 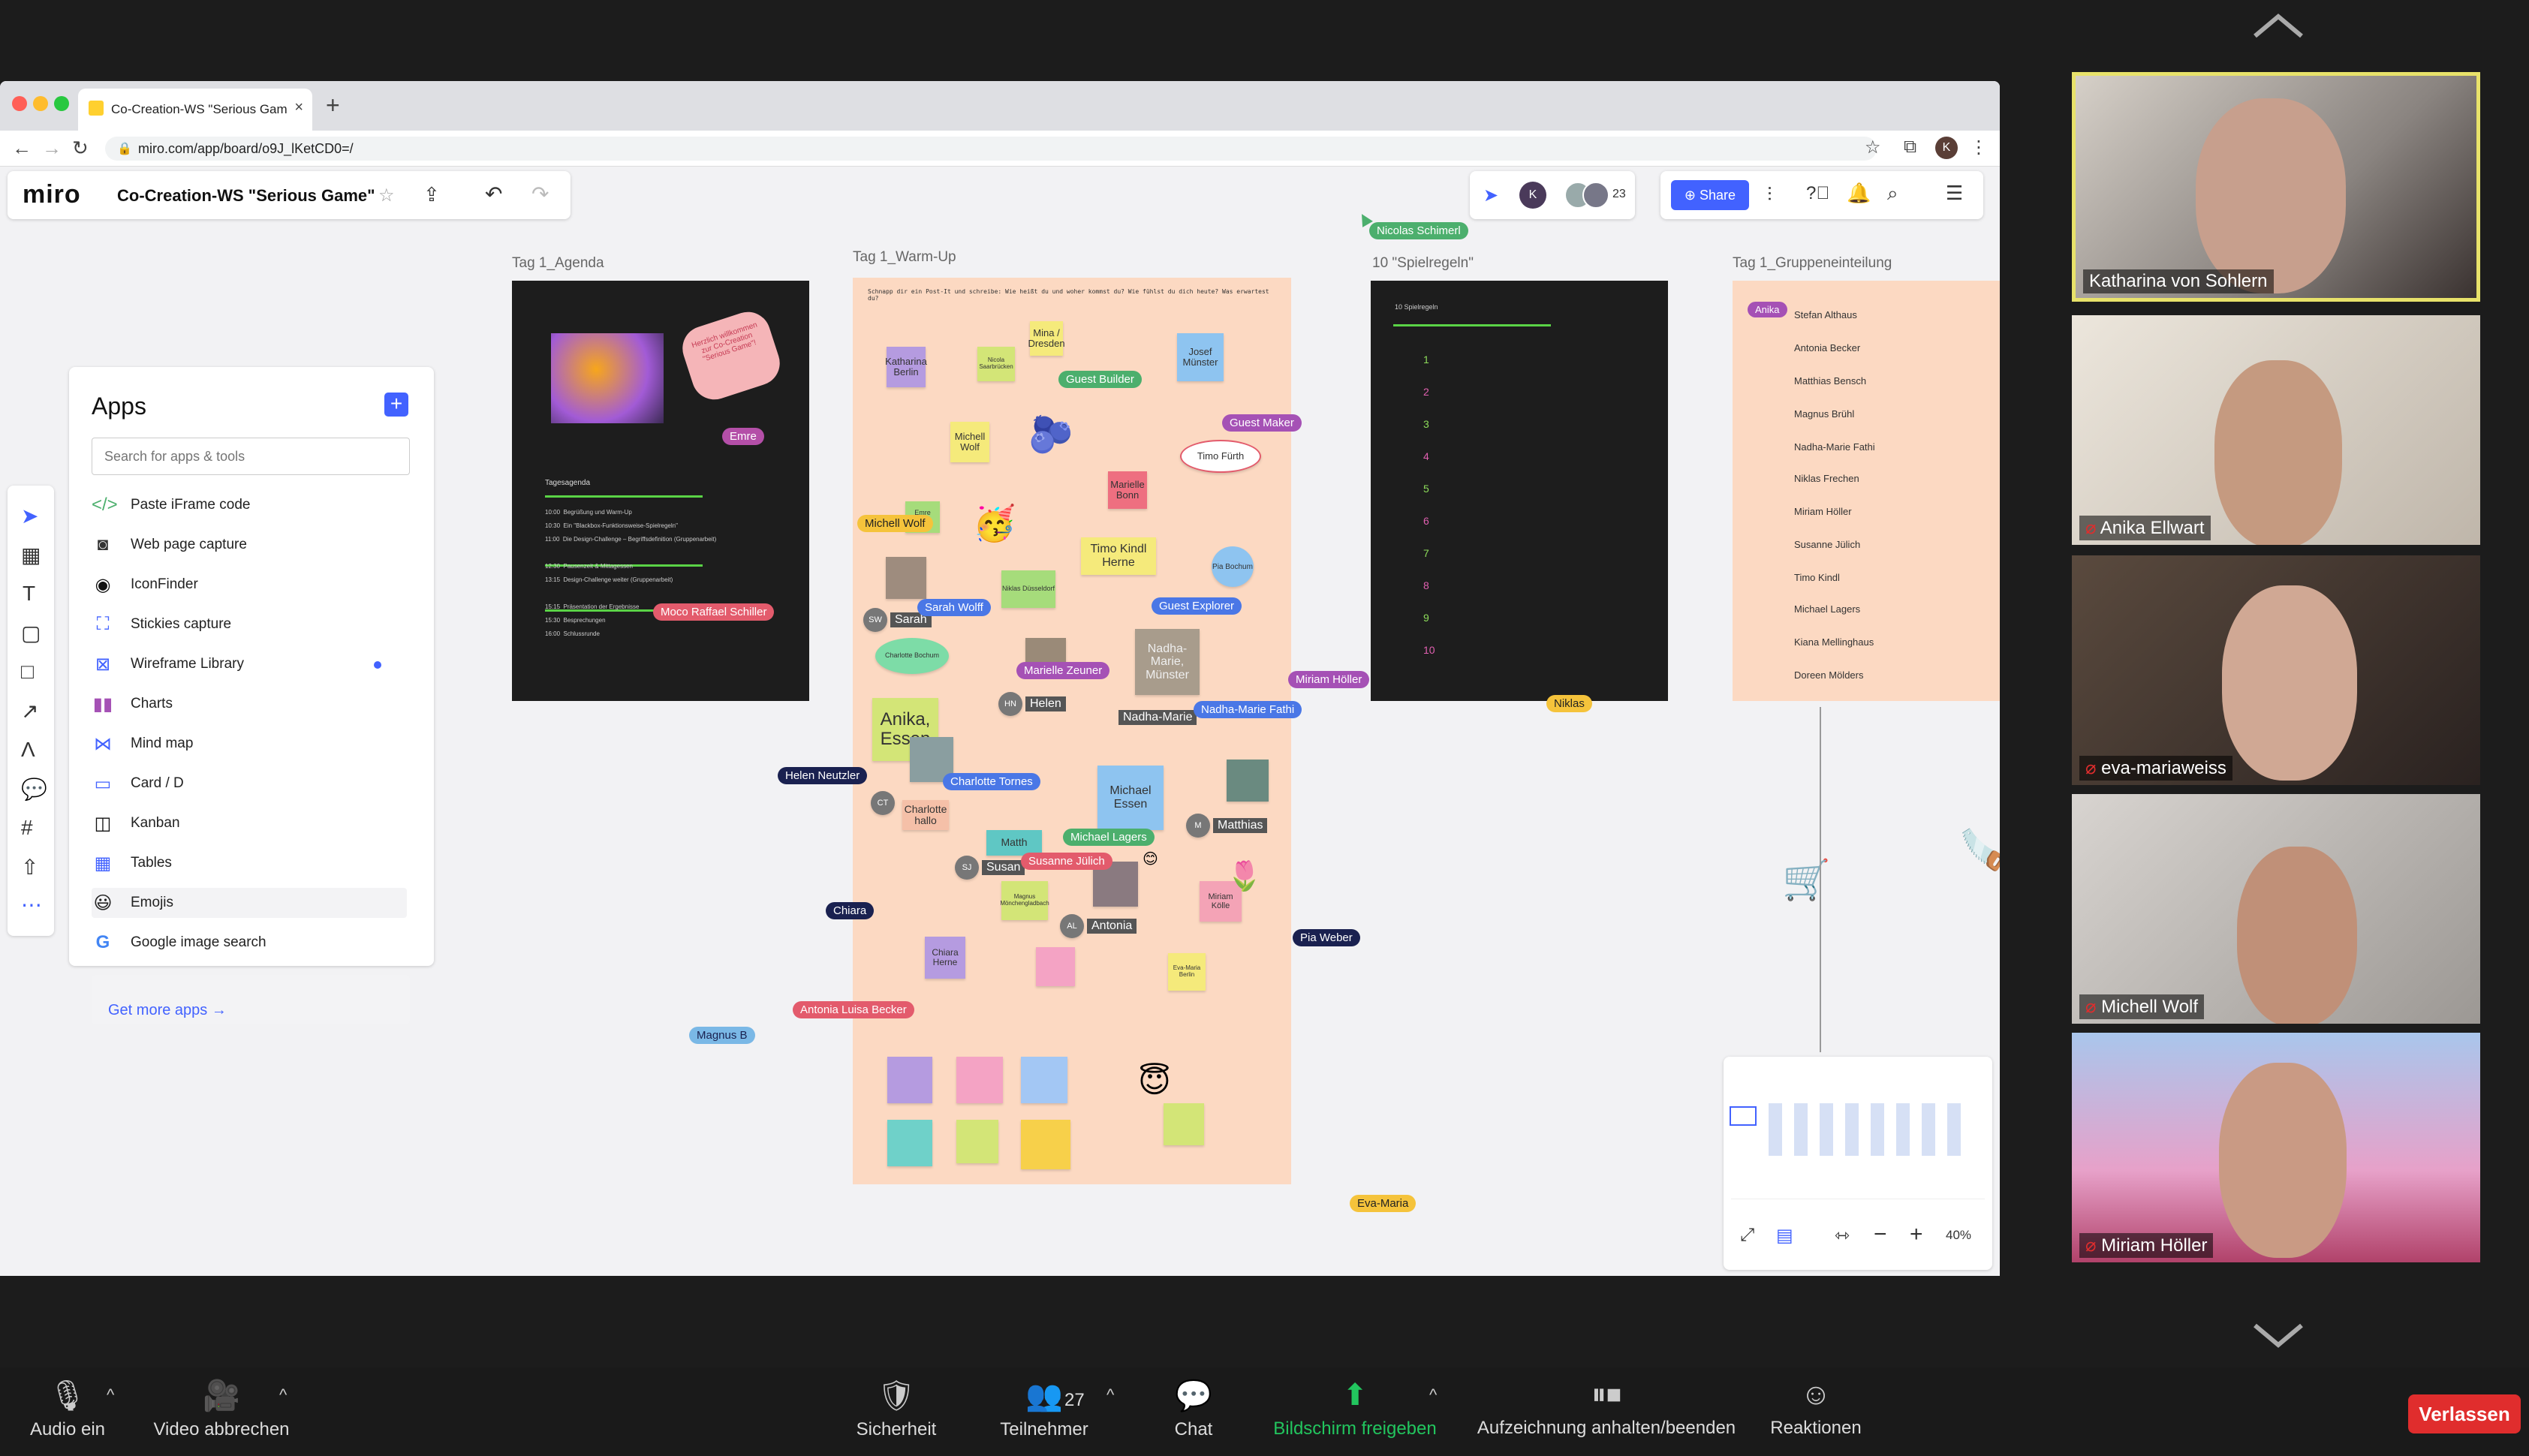 What do you see at coordinates (906, 367) in the screenshot?
I see `sticky-katharina: Katharina Berlin` at bounding box center [906, 367].